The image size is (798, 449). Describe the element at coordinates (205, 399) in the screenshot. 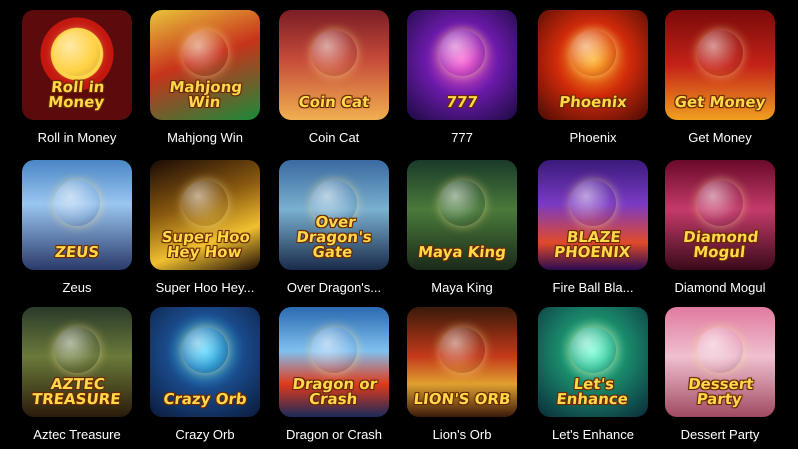

I see `game-logo: Crazy Orb` at that location.